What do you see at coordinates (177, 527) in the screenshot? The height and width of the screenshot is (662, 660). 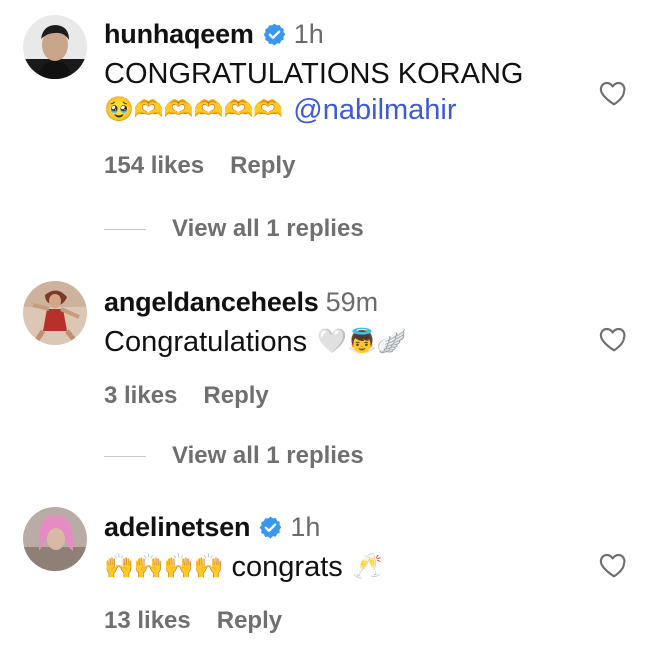 I see `username: adelinetsen` at bounding box center [177, 527].